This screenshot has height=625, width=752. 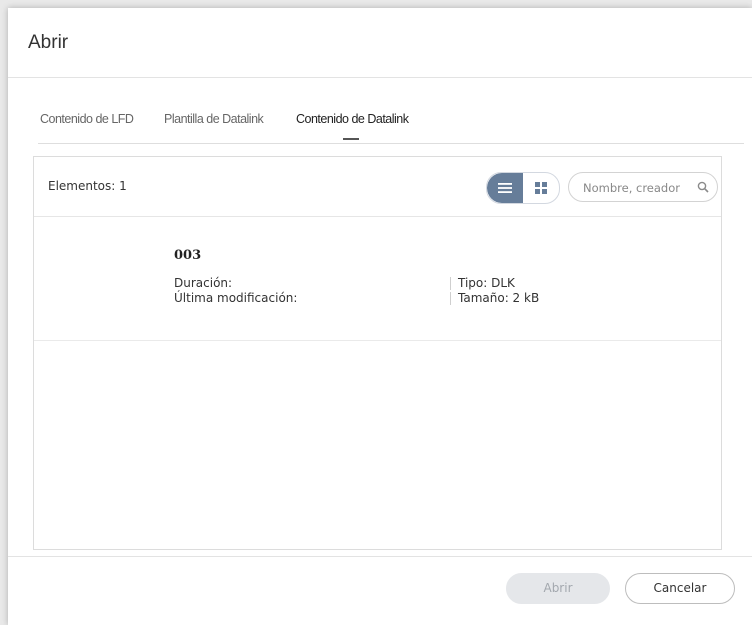 I want to click on tab-datalink-template: Plantilla de Datalink, so click(x=214, y=119).